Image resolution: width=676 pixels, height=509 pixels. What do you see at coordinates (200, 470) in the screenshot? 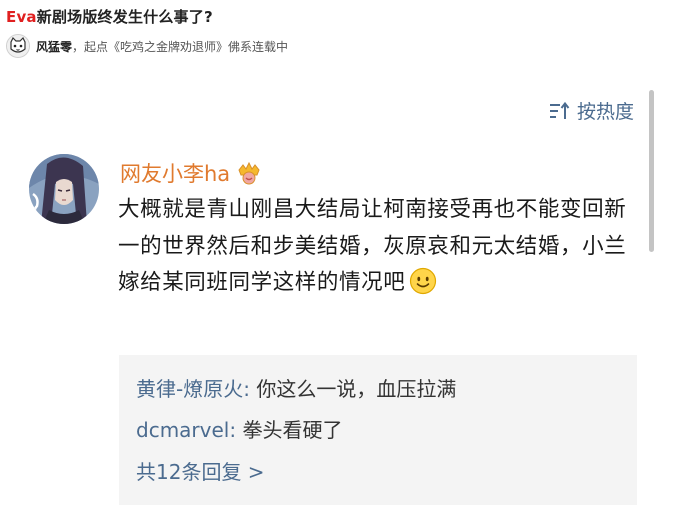
I see `view-all-replies-link: 共12条回复 >` at bounding box center [200, 470].